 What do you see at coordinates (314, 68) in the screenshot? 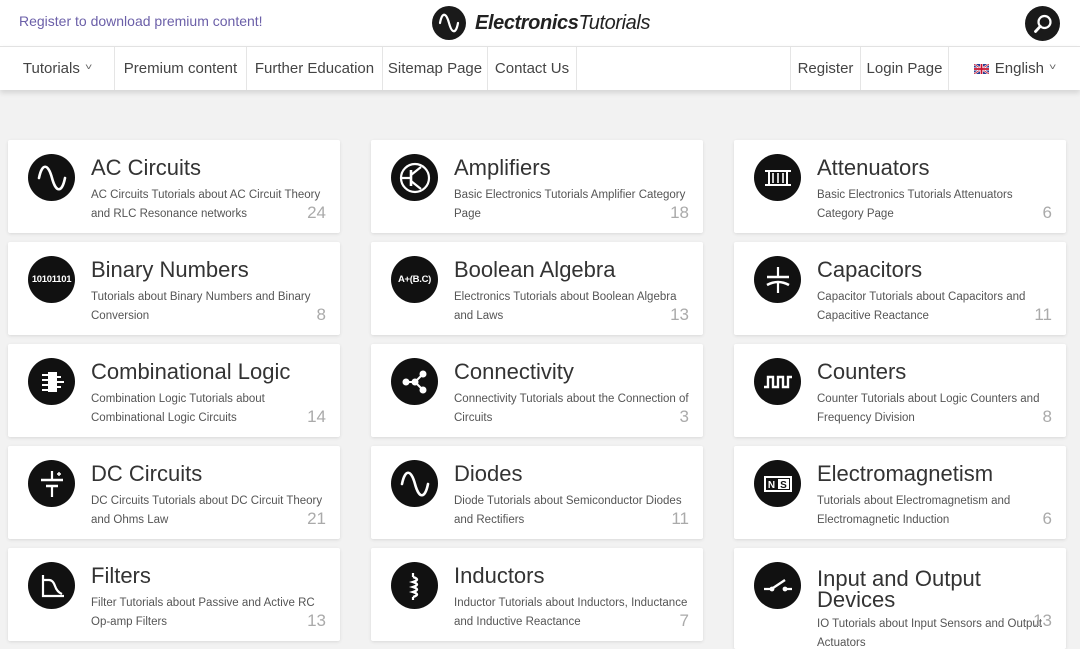
I see `nav-further-education: Further Education` at bounding box center [314, 68].